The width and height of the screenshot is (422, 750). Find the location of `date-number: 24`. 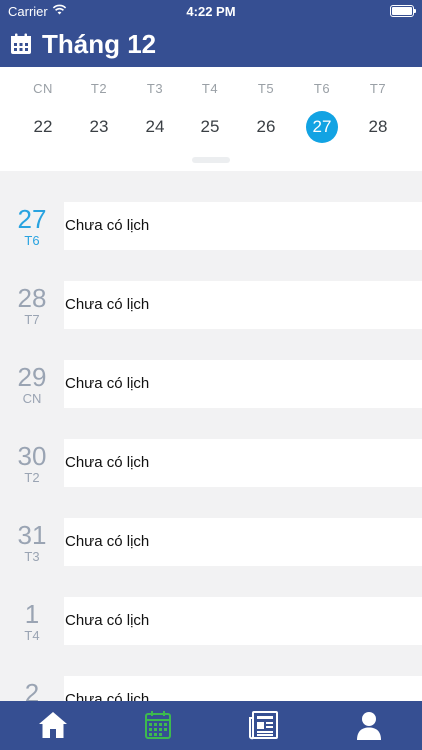

date-number: 24 is located at coordinates (155, 126).